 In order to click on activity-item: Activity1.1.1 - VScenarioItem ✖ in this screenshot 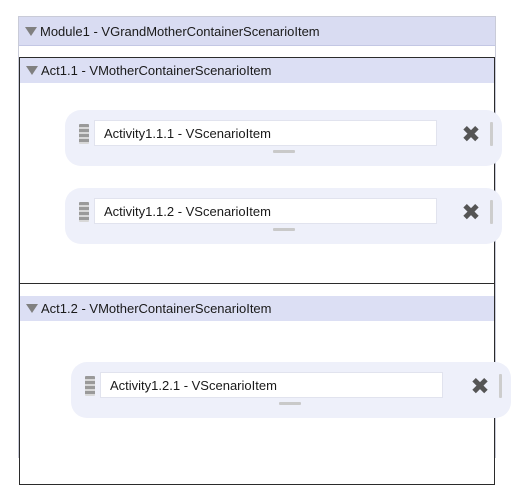, I will do `click(283, 138)`.